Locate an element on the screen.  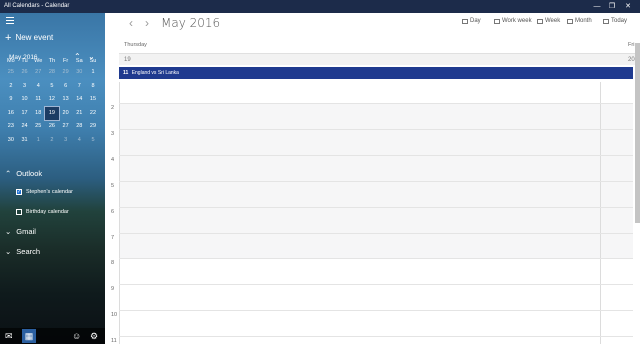
calendar-item-stephens: ✓ Stephen's calendar is located at coordinates (44, 192).